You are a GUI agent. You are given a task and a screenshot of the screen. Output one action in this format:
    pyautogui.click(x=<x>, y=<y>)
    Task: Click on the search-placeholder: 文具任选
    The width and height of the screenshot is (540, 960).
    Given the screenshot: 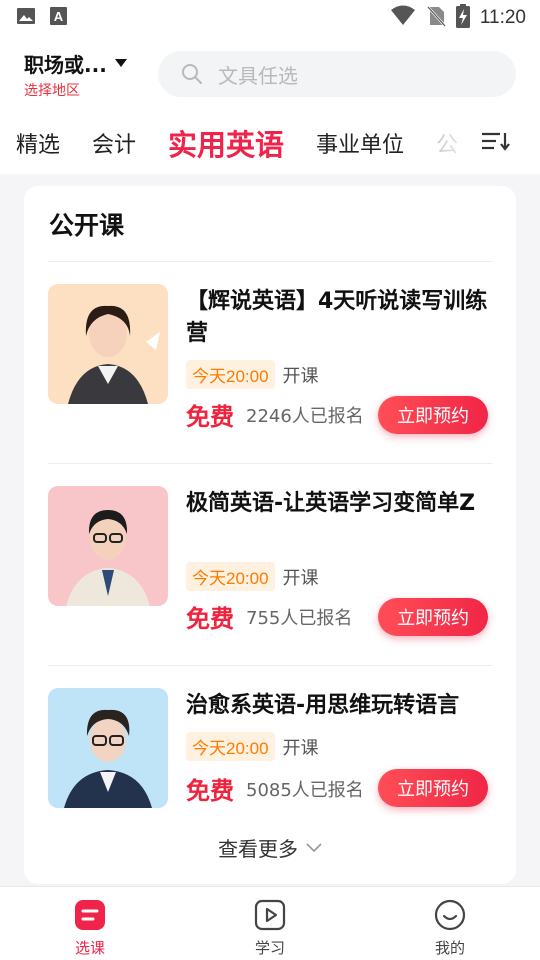 What is the action you would take?
    pyautogui.click(x=258, y=75)
    